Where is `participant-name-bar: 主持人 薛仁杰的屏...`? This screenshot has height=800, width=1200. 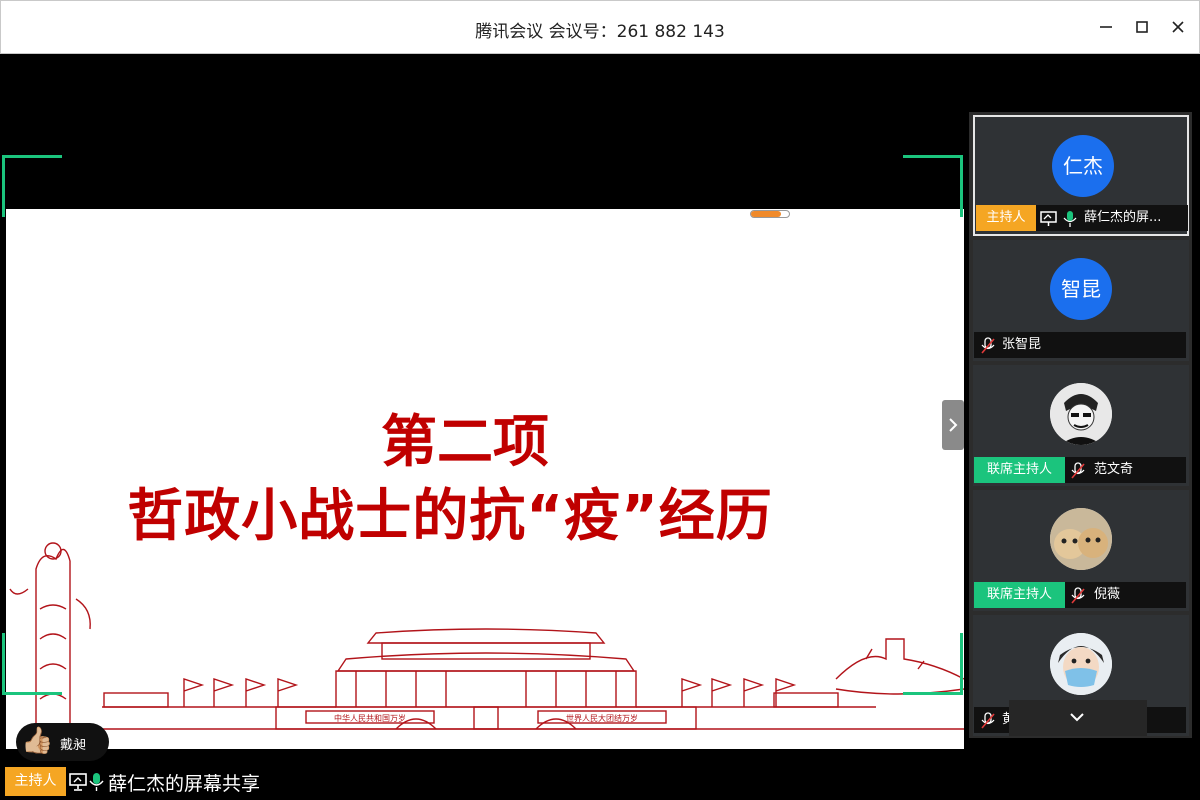
participant-name-bar: 主持人 薛仁杰的屏... is located at coordinates (1082, 218).